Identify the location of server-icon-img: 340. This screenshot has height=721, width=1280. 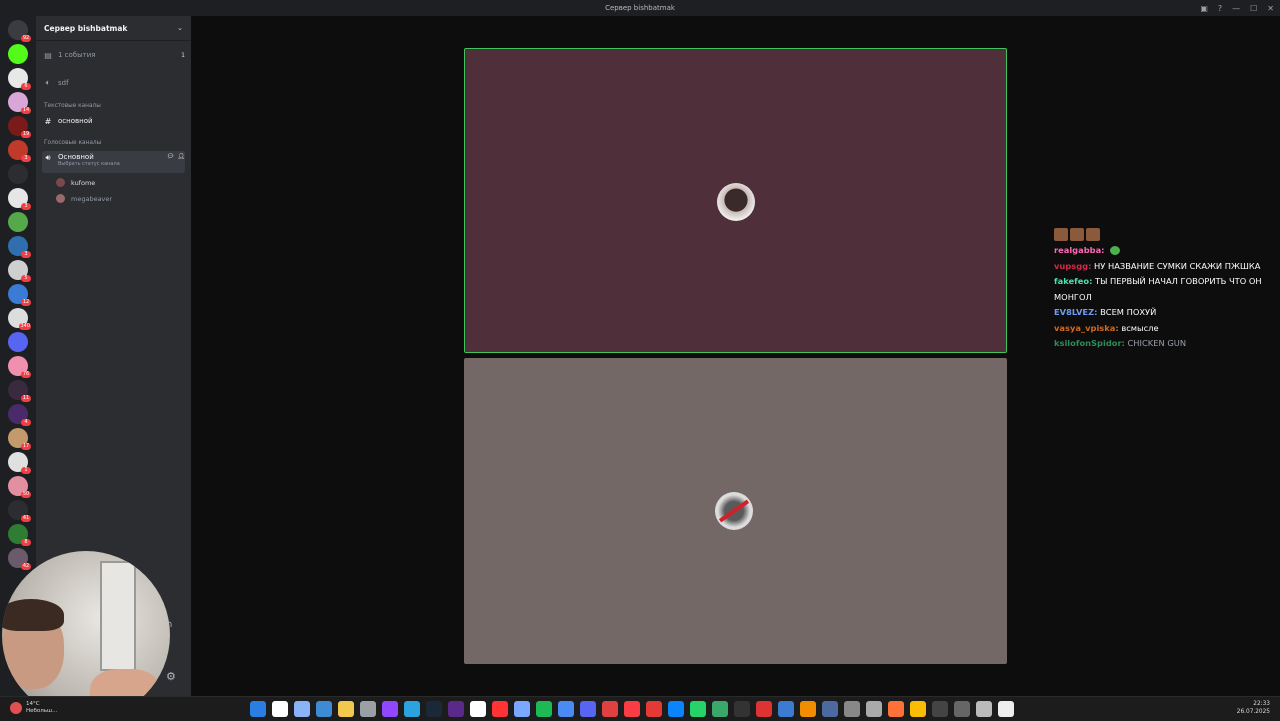
(19, 319).